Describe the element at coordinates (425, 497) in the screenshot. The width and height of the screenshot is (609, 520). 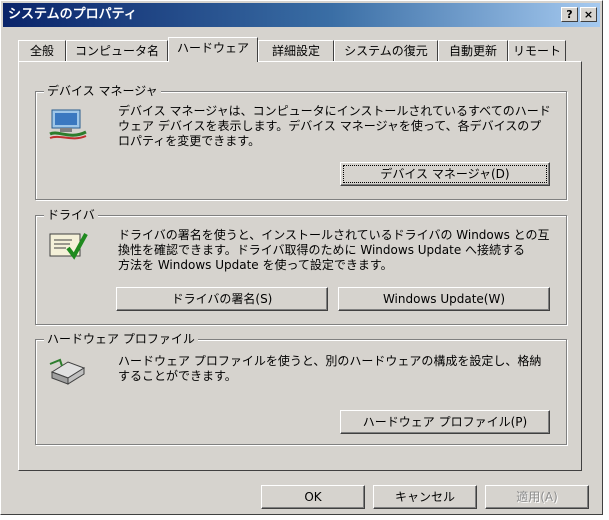
I see `cancel-button: キャンセル` at that location.